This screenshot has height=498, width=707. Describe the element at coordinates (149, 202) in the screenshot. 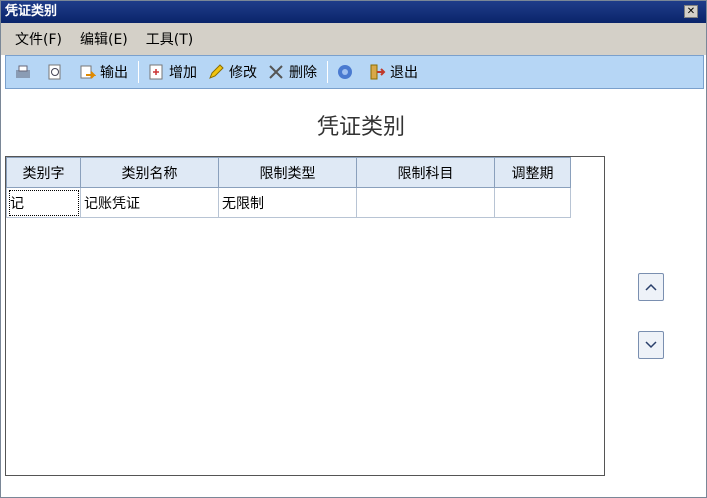

I see `table-cell: 记账凭证` at that location.